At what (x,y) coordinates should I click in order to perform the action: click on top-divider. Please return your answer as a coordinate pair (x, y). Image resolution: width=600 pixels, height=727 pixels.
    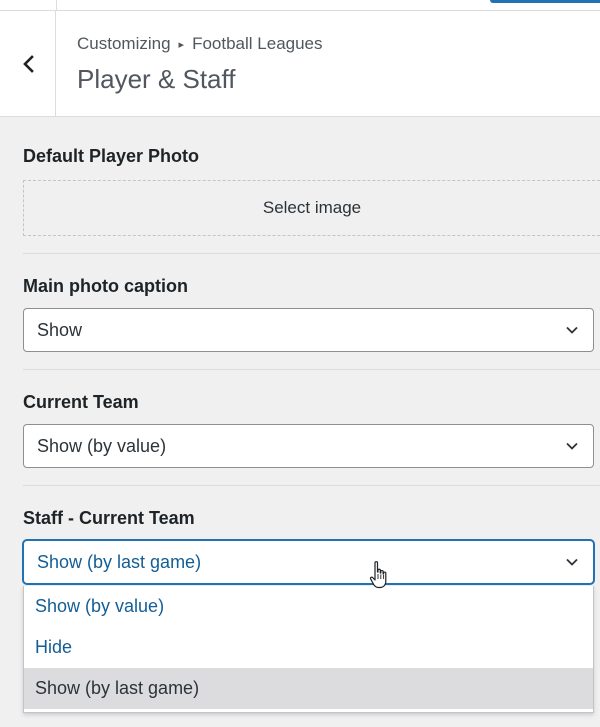
    Looking at the image, I should click on (56, 5).